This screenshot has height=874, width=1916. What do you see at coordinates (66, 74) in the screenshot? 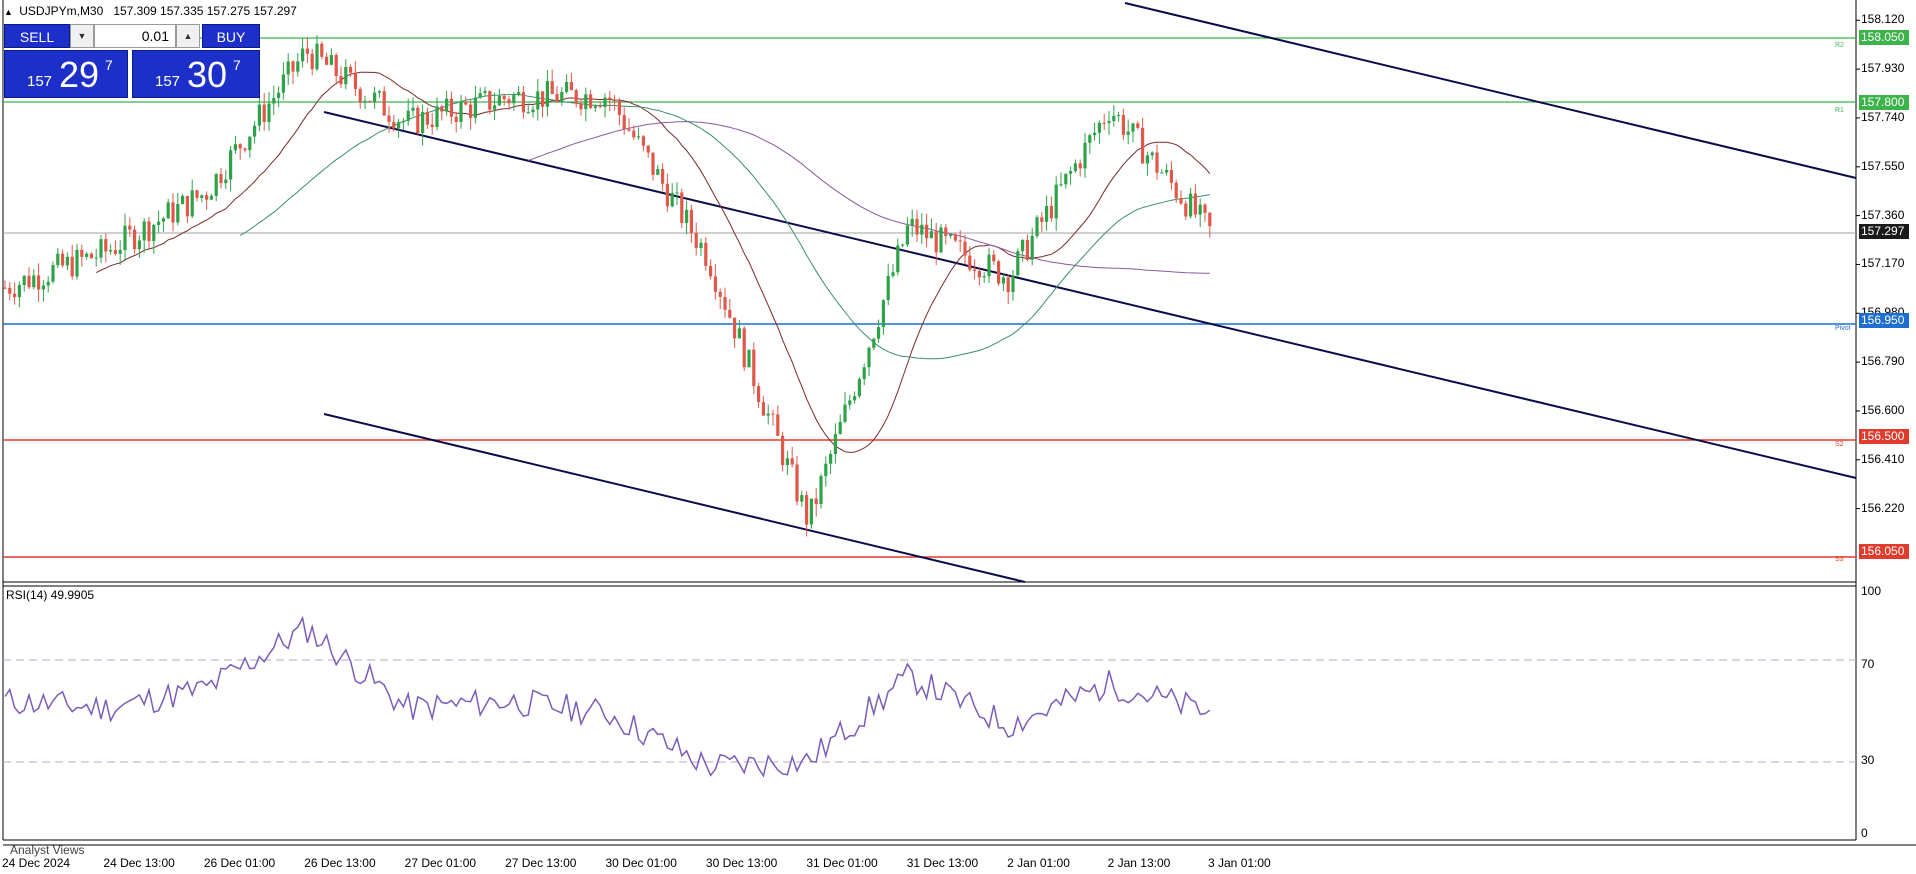
I see `sell-quote-button: 157 29 7` at bounding box center [66, 74].